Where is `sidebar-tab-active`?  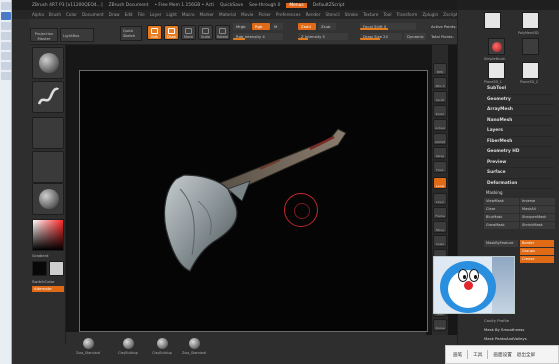 sidebar-tab-active is located at coordinates (6, 16).